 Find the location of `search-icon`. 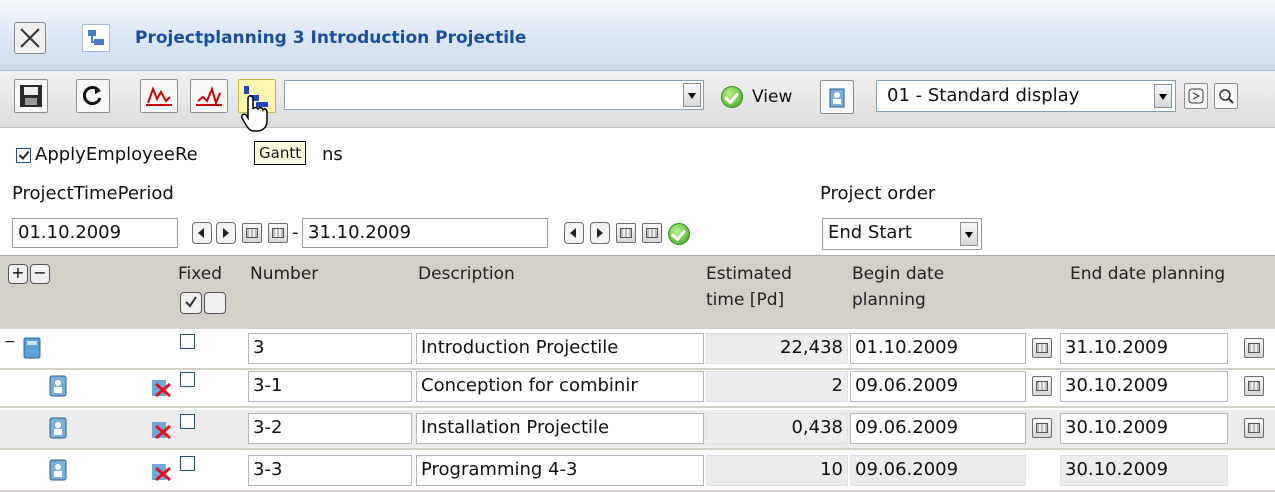

search-icon is located at coordinates (1226, 96).